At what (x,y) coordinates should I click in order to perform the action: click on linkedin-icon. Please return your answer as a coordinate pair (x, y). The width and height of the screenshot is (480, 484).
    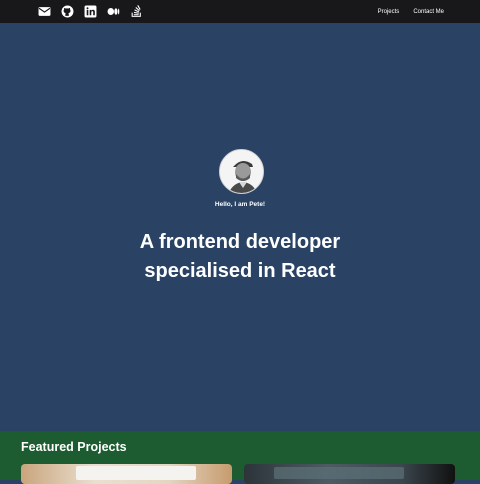
    Looking at the image, I should click on (90, 11).